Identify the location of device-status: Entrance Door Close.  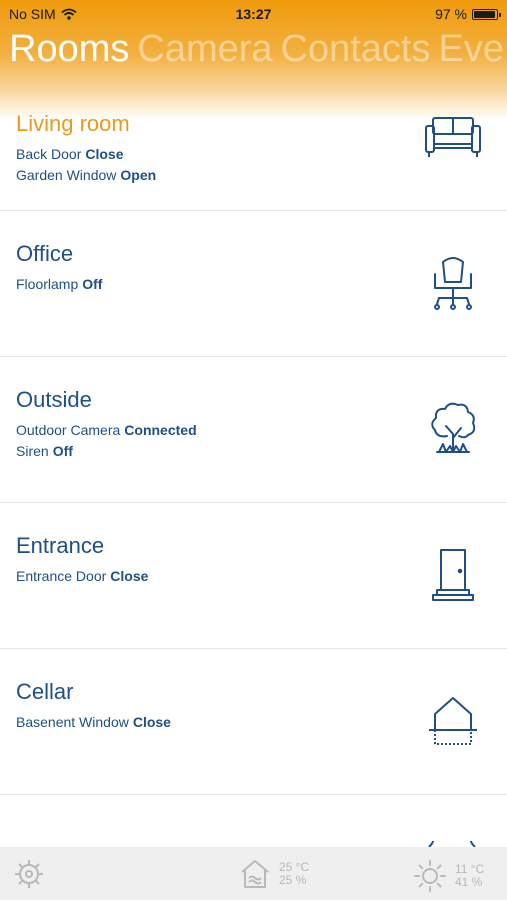
(82, 576).